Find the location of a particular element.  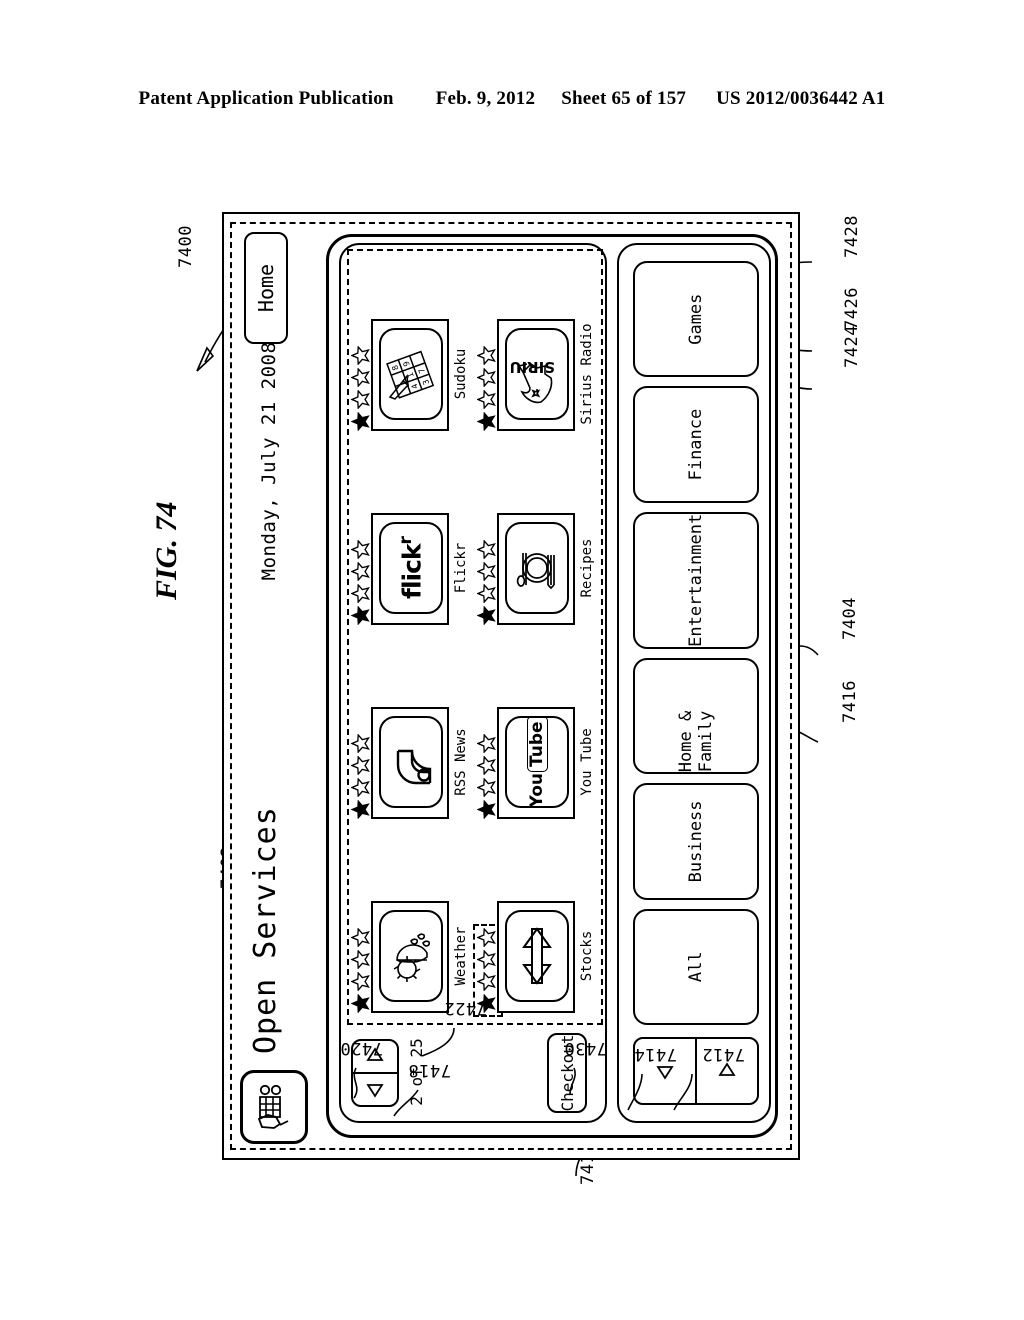

flickr-text-part2: r is located at coordinates (405, 541).